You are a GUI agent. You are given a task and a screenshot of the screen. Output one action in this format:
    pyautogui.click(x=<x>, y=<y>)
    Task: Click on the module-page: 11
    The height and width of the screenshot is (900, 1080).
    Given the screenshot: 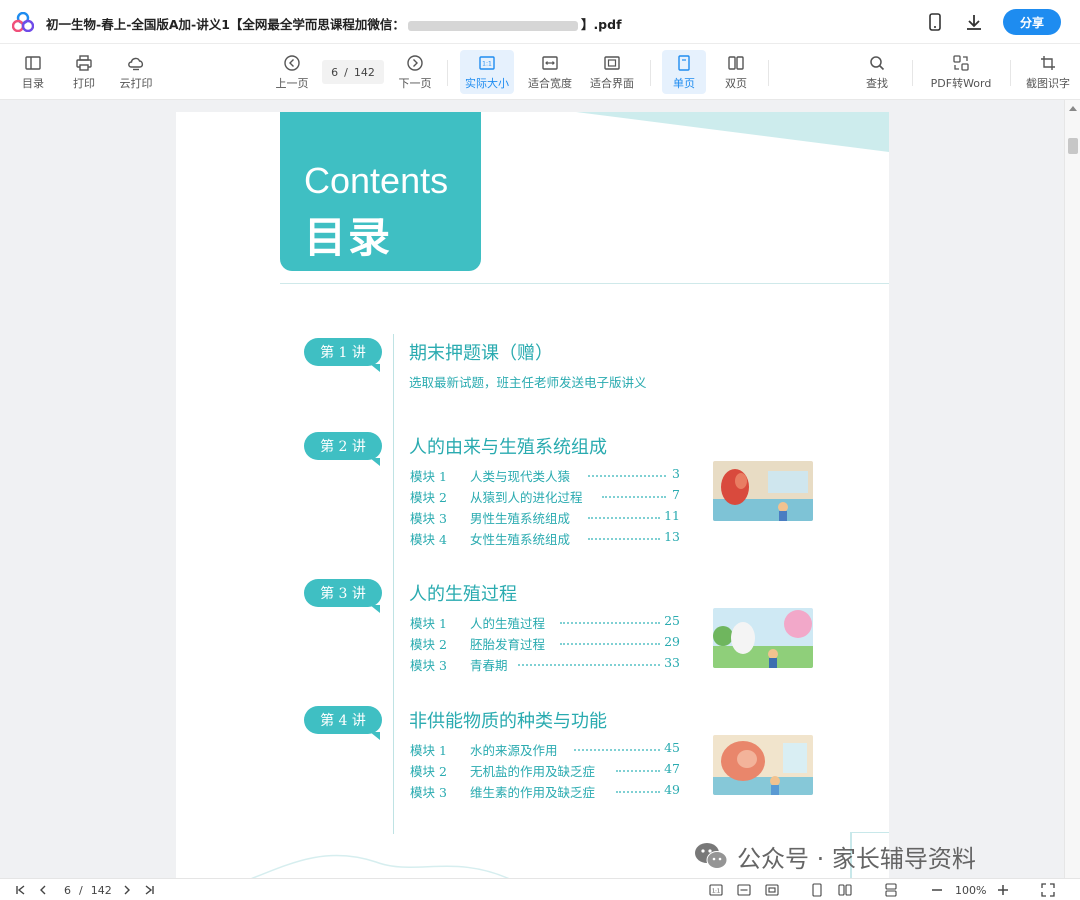 What is the action you would take?
    pyautogui.click(x=672, y=515)
    